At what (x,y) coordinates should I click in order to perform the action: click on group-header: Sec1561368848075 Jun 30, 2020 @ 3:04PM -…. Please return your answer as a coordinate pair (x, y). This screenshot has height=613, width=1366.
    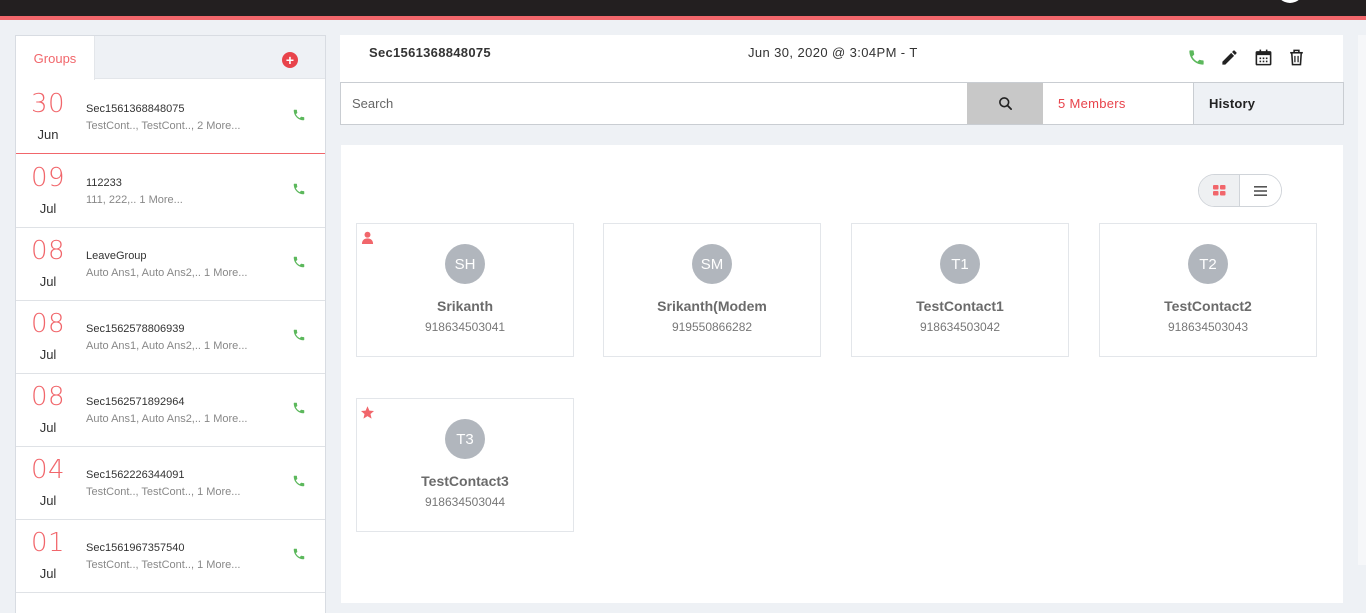
    Looking at the image, I should click on (841, 58).